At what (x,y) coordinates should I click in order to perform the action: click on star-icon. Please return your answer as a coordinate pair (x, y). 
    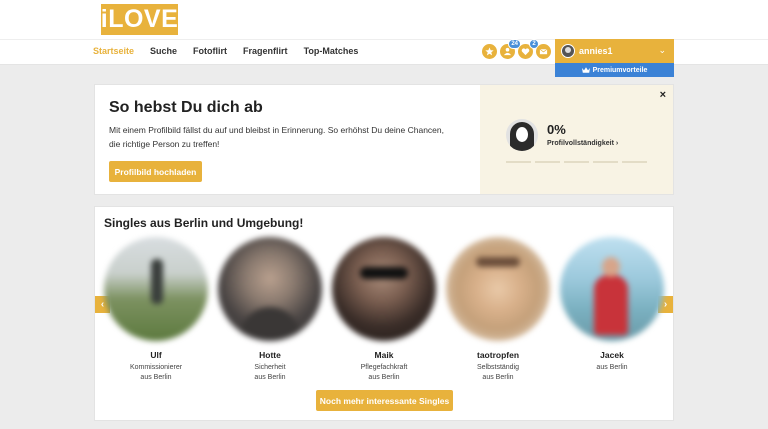
    Looking at the image, I should click on (489, 51).